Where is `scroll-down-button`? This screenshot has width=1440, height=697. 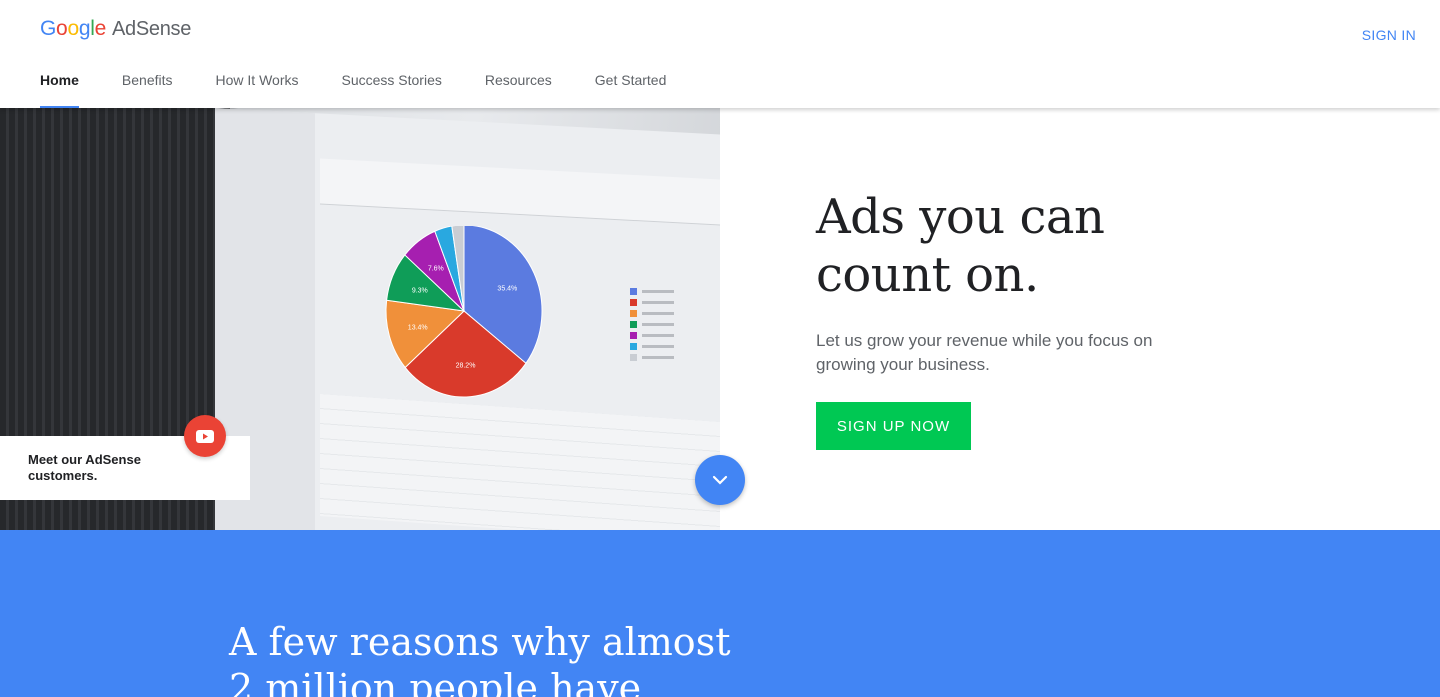
scroll-down-button is located at coordinates (720, 480).